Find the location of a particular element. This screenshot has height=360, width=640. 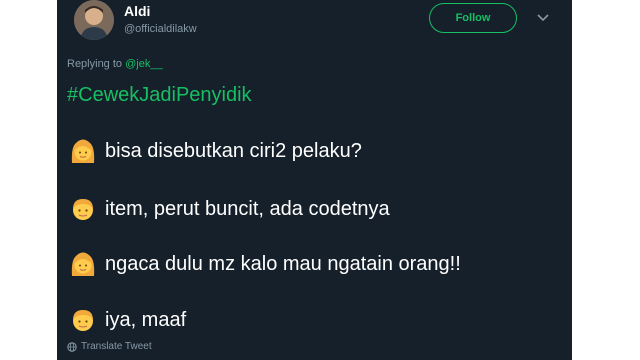

chevron-down-icon is located at coordinates (543, 18).